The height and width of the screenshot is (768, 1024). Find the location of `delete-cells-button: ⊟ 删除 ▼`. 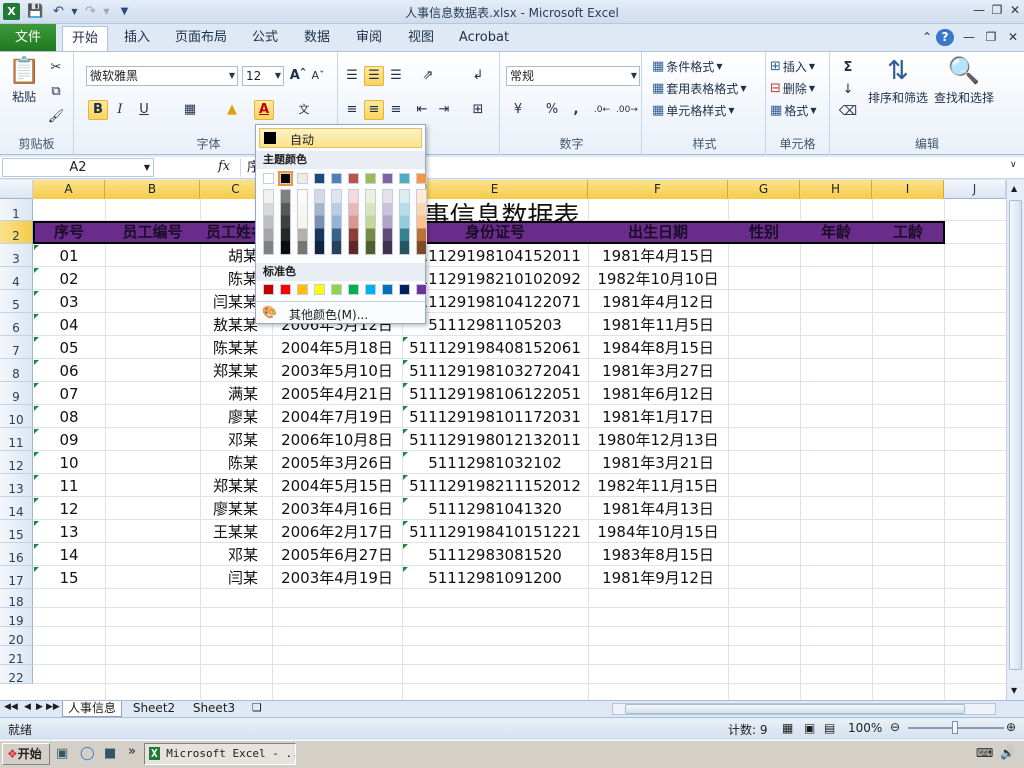

delete-cells-button: ⊟ 删除 ▼ is located at coordinates (792, 88).